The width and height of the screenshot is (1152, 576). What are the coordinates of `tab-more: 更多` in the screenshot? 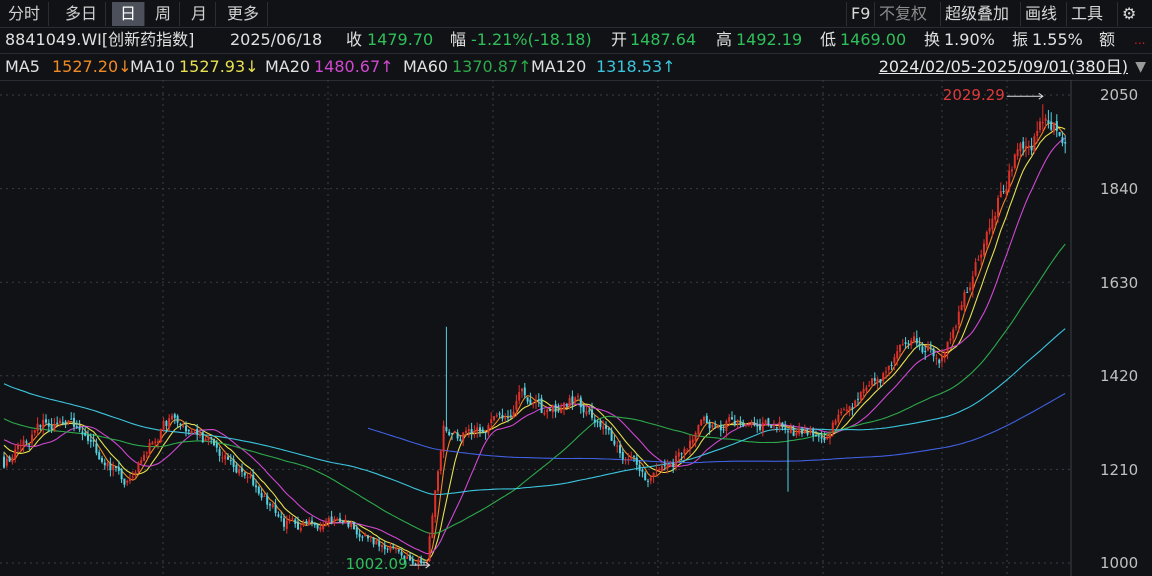 It's located at (244, 14).